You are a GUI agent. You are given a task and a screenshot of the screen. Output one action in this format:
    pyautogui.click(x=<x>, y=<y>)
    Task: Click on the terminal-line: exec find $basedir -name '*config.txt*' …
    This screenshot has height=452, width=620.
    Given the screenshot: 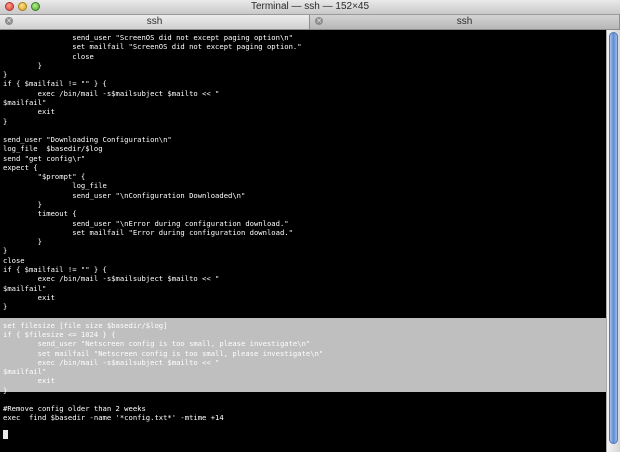 What is the action you would take?
    pyautogui.click(x=113, y=418)
    